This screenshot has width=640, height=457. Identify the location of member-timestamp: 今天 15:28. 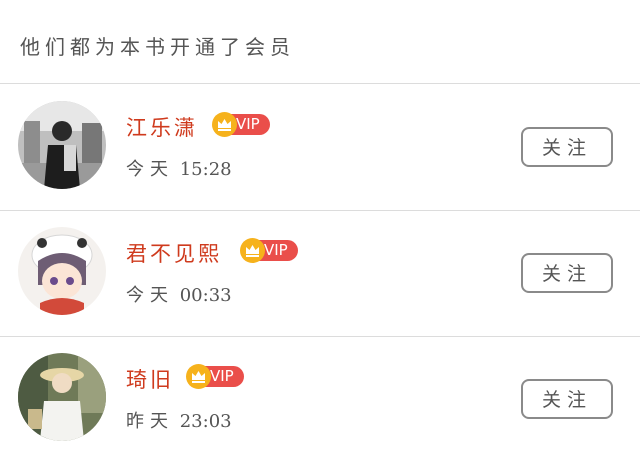
(179, 170).